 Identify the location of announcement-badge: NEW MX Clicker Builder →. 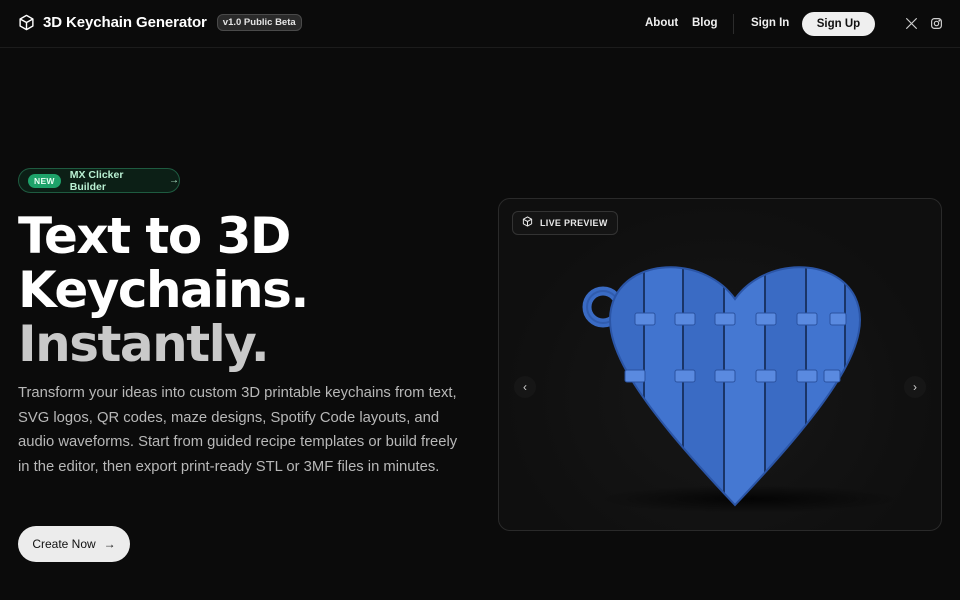
(99, 180).